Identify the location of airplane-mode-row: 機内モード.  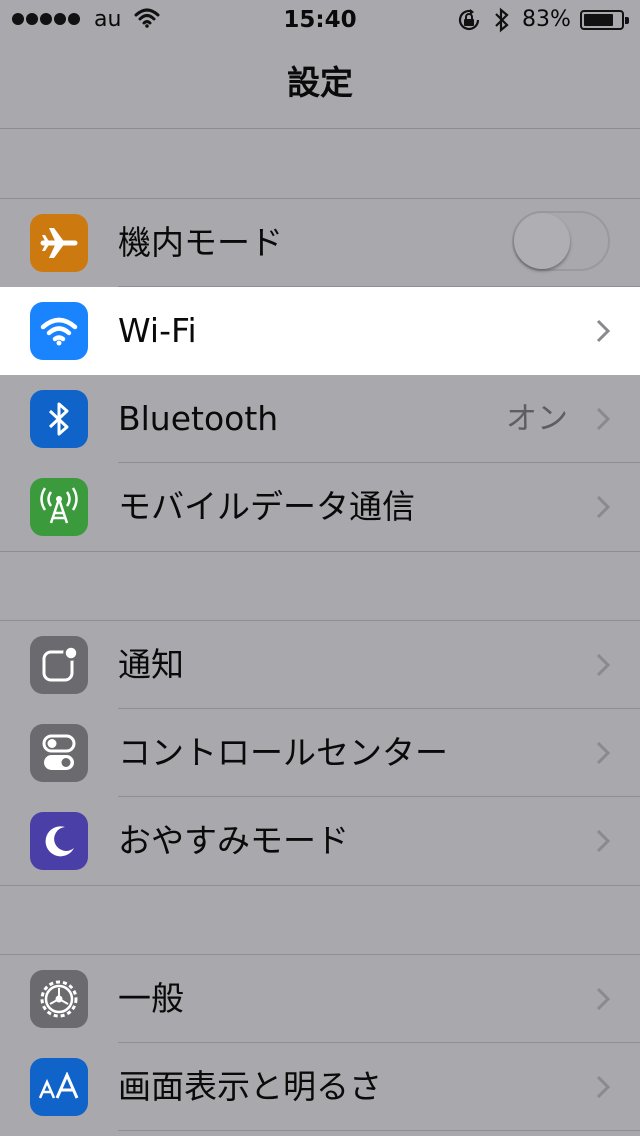
(320, 243).